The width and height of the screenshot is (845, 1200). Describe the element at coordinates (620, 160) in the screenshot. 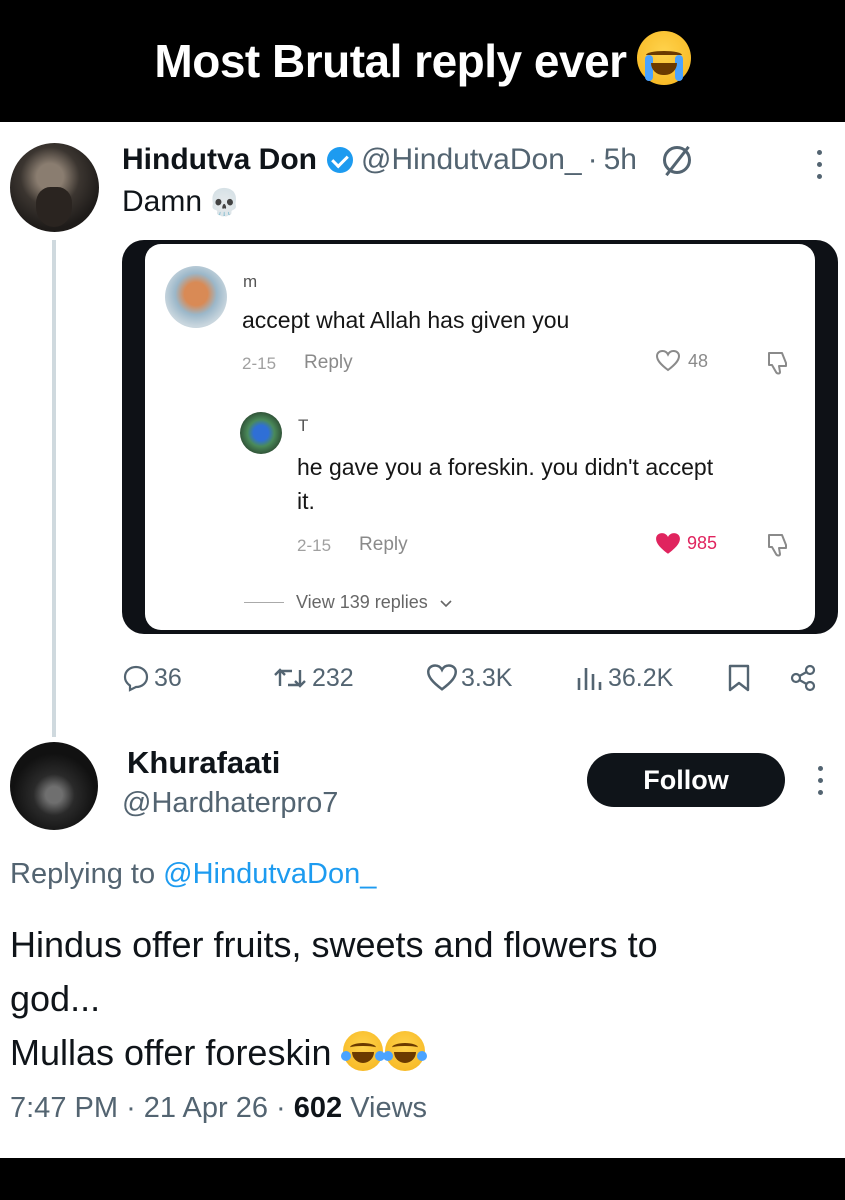

I see `post-time: 5h` at that location.